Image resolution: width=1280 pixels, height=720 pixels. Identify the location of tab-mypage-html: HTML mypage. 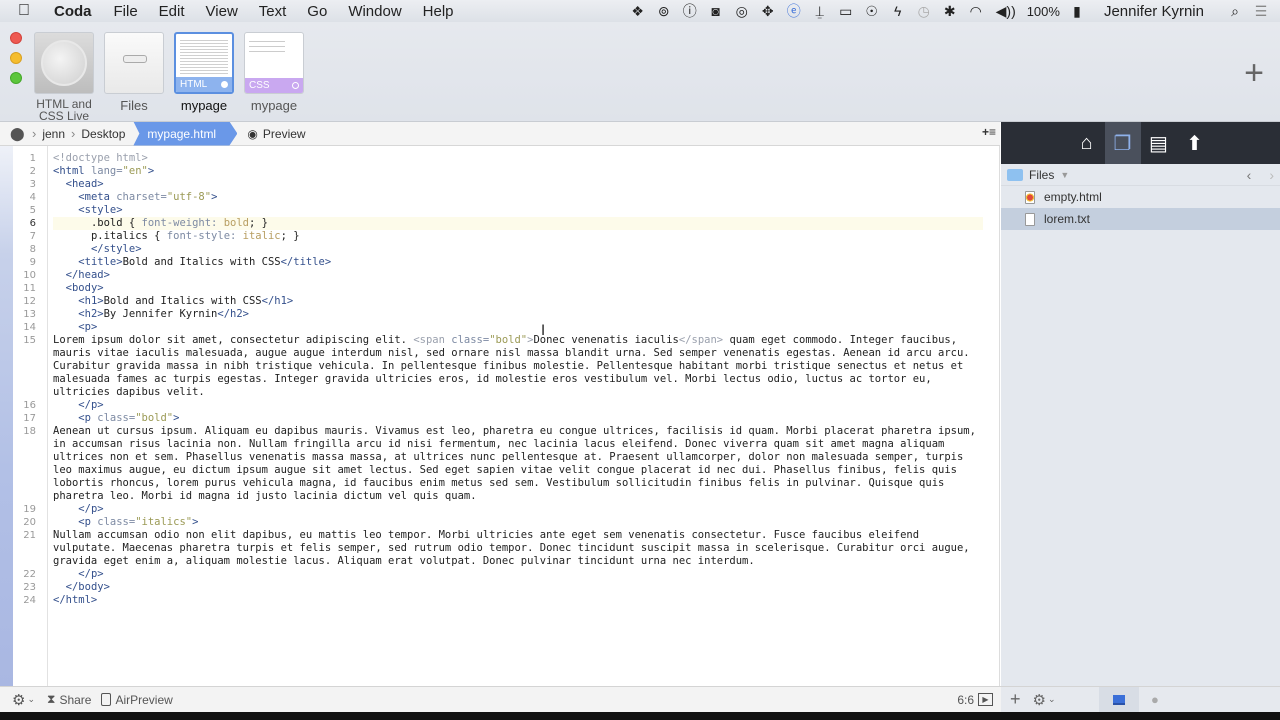
(204, 72).